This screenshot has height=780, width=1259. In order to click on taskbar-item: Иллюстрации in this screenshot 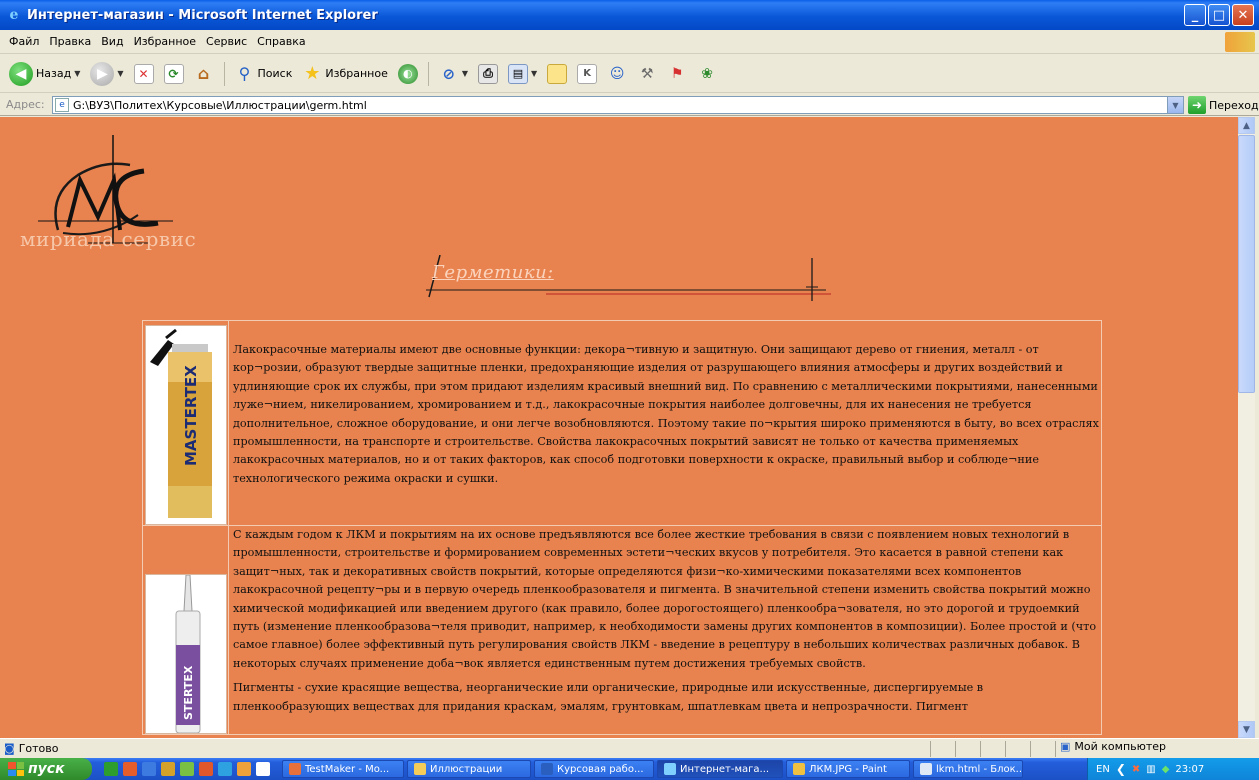, I will do `click(469, 769)`.